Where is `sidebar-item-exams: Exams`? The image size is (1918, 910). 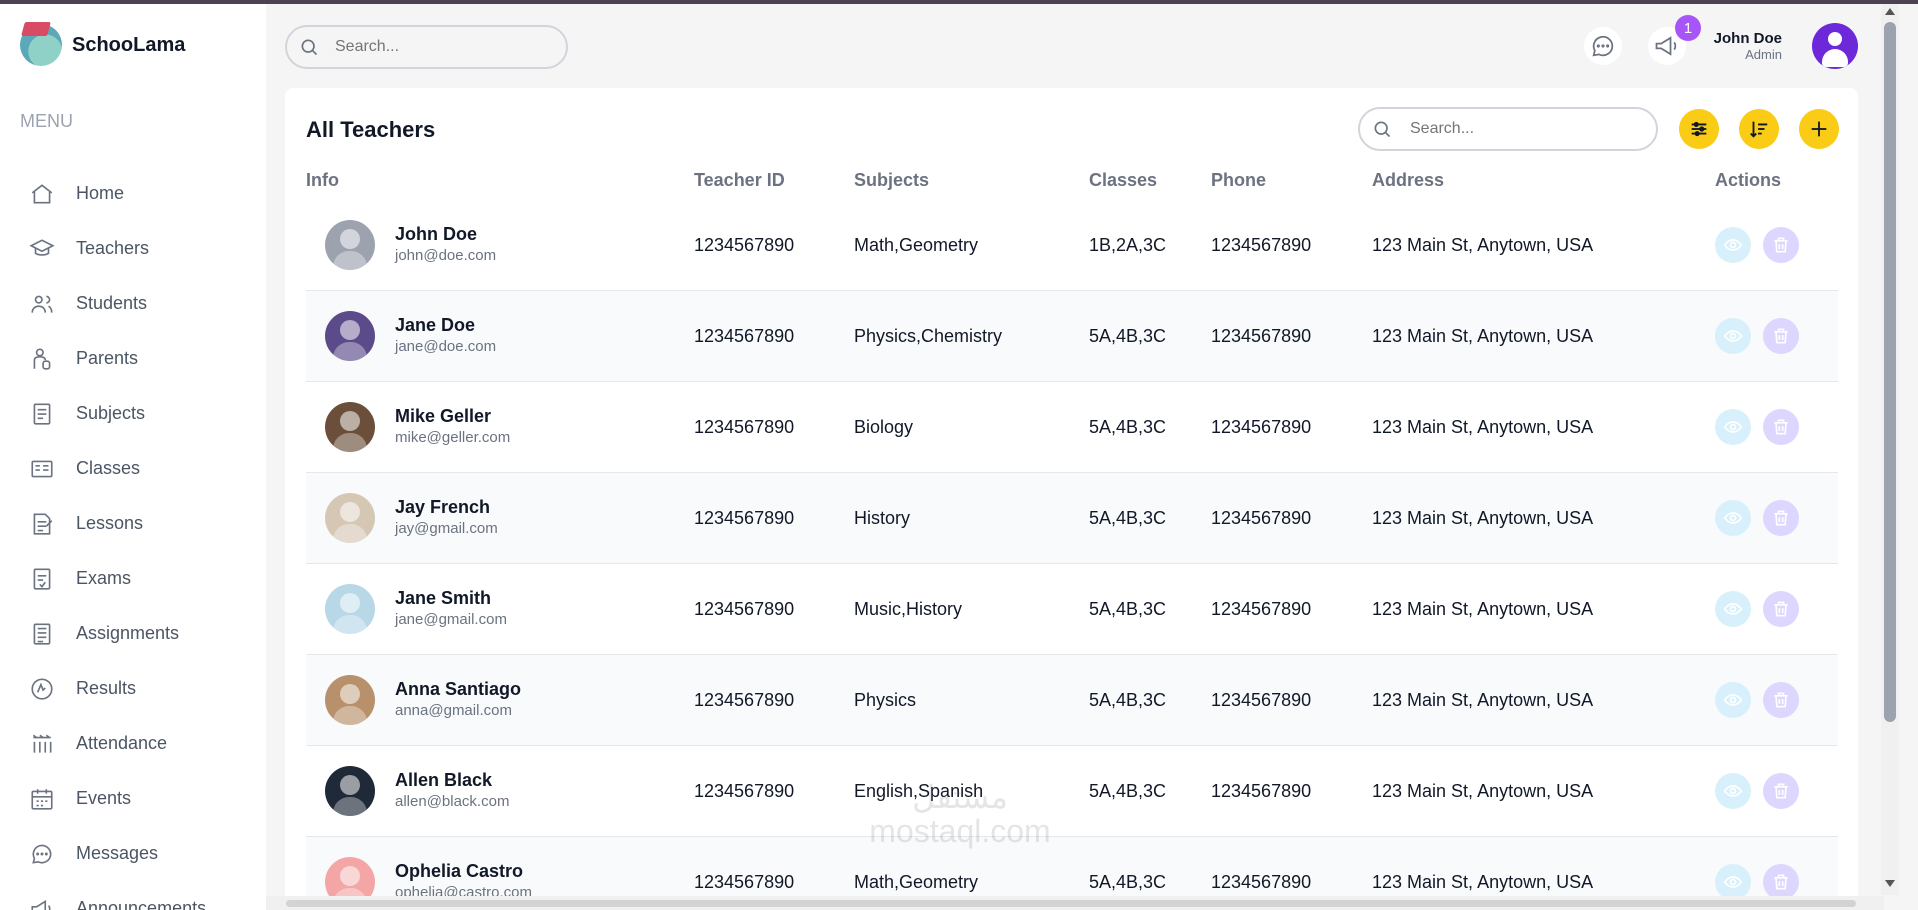 sidebar-item-exams: Exams is located at coordinates (143, 578).